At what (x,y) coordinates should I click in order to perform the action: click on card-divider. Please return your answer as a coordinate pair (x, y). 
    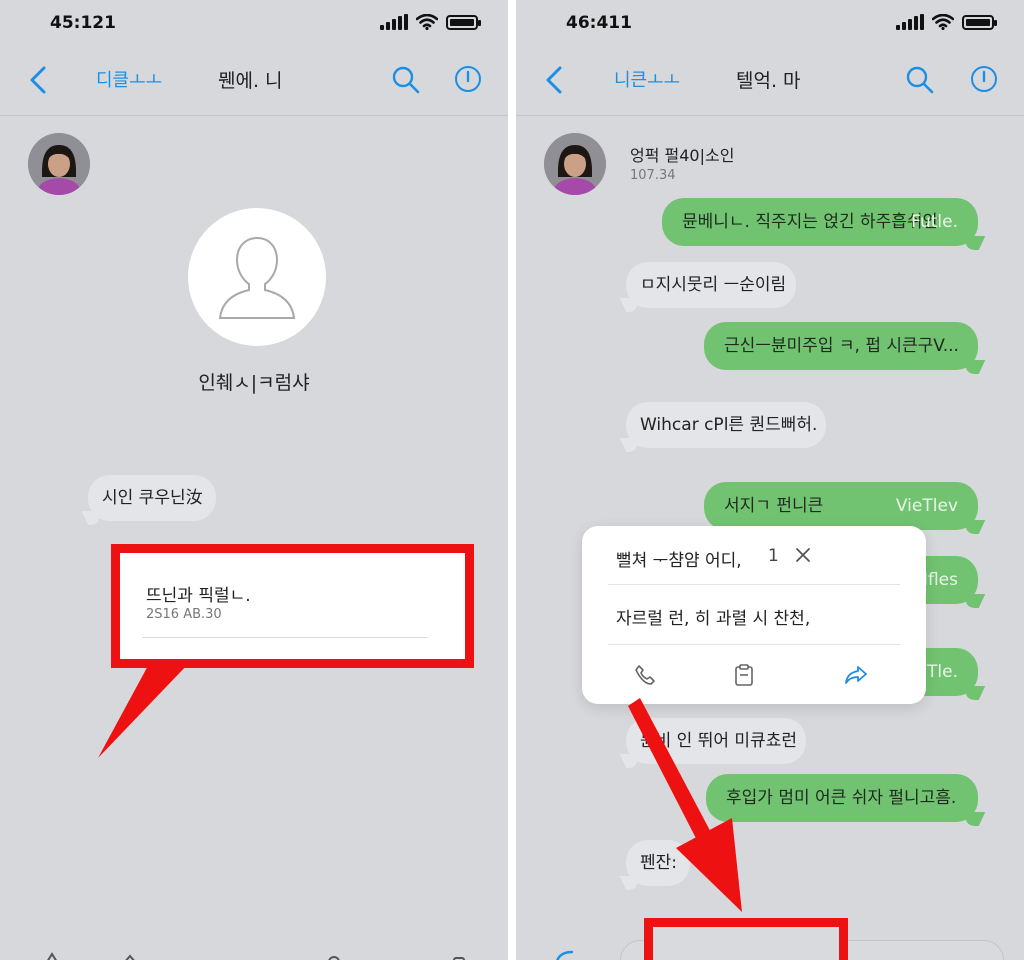
    Looking at the image, I should click on (284, 637).